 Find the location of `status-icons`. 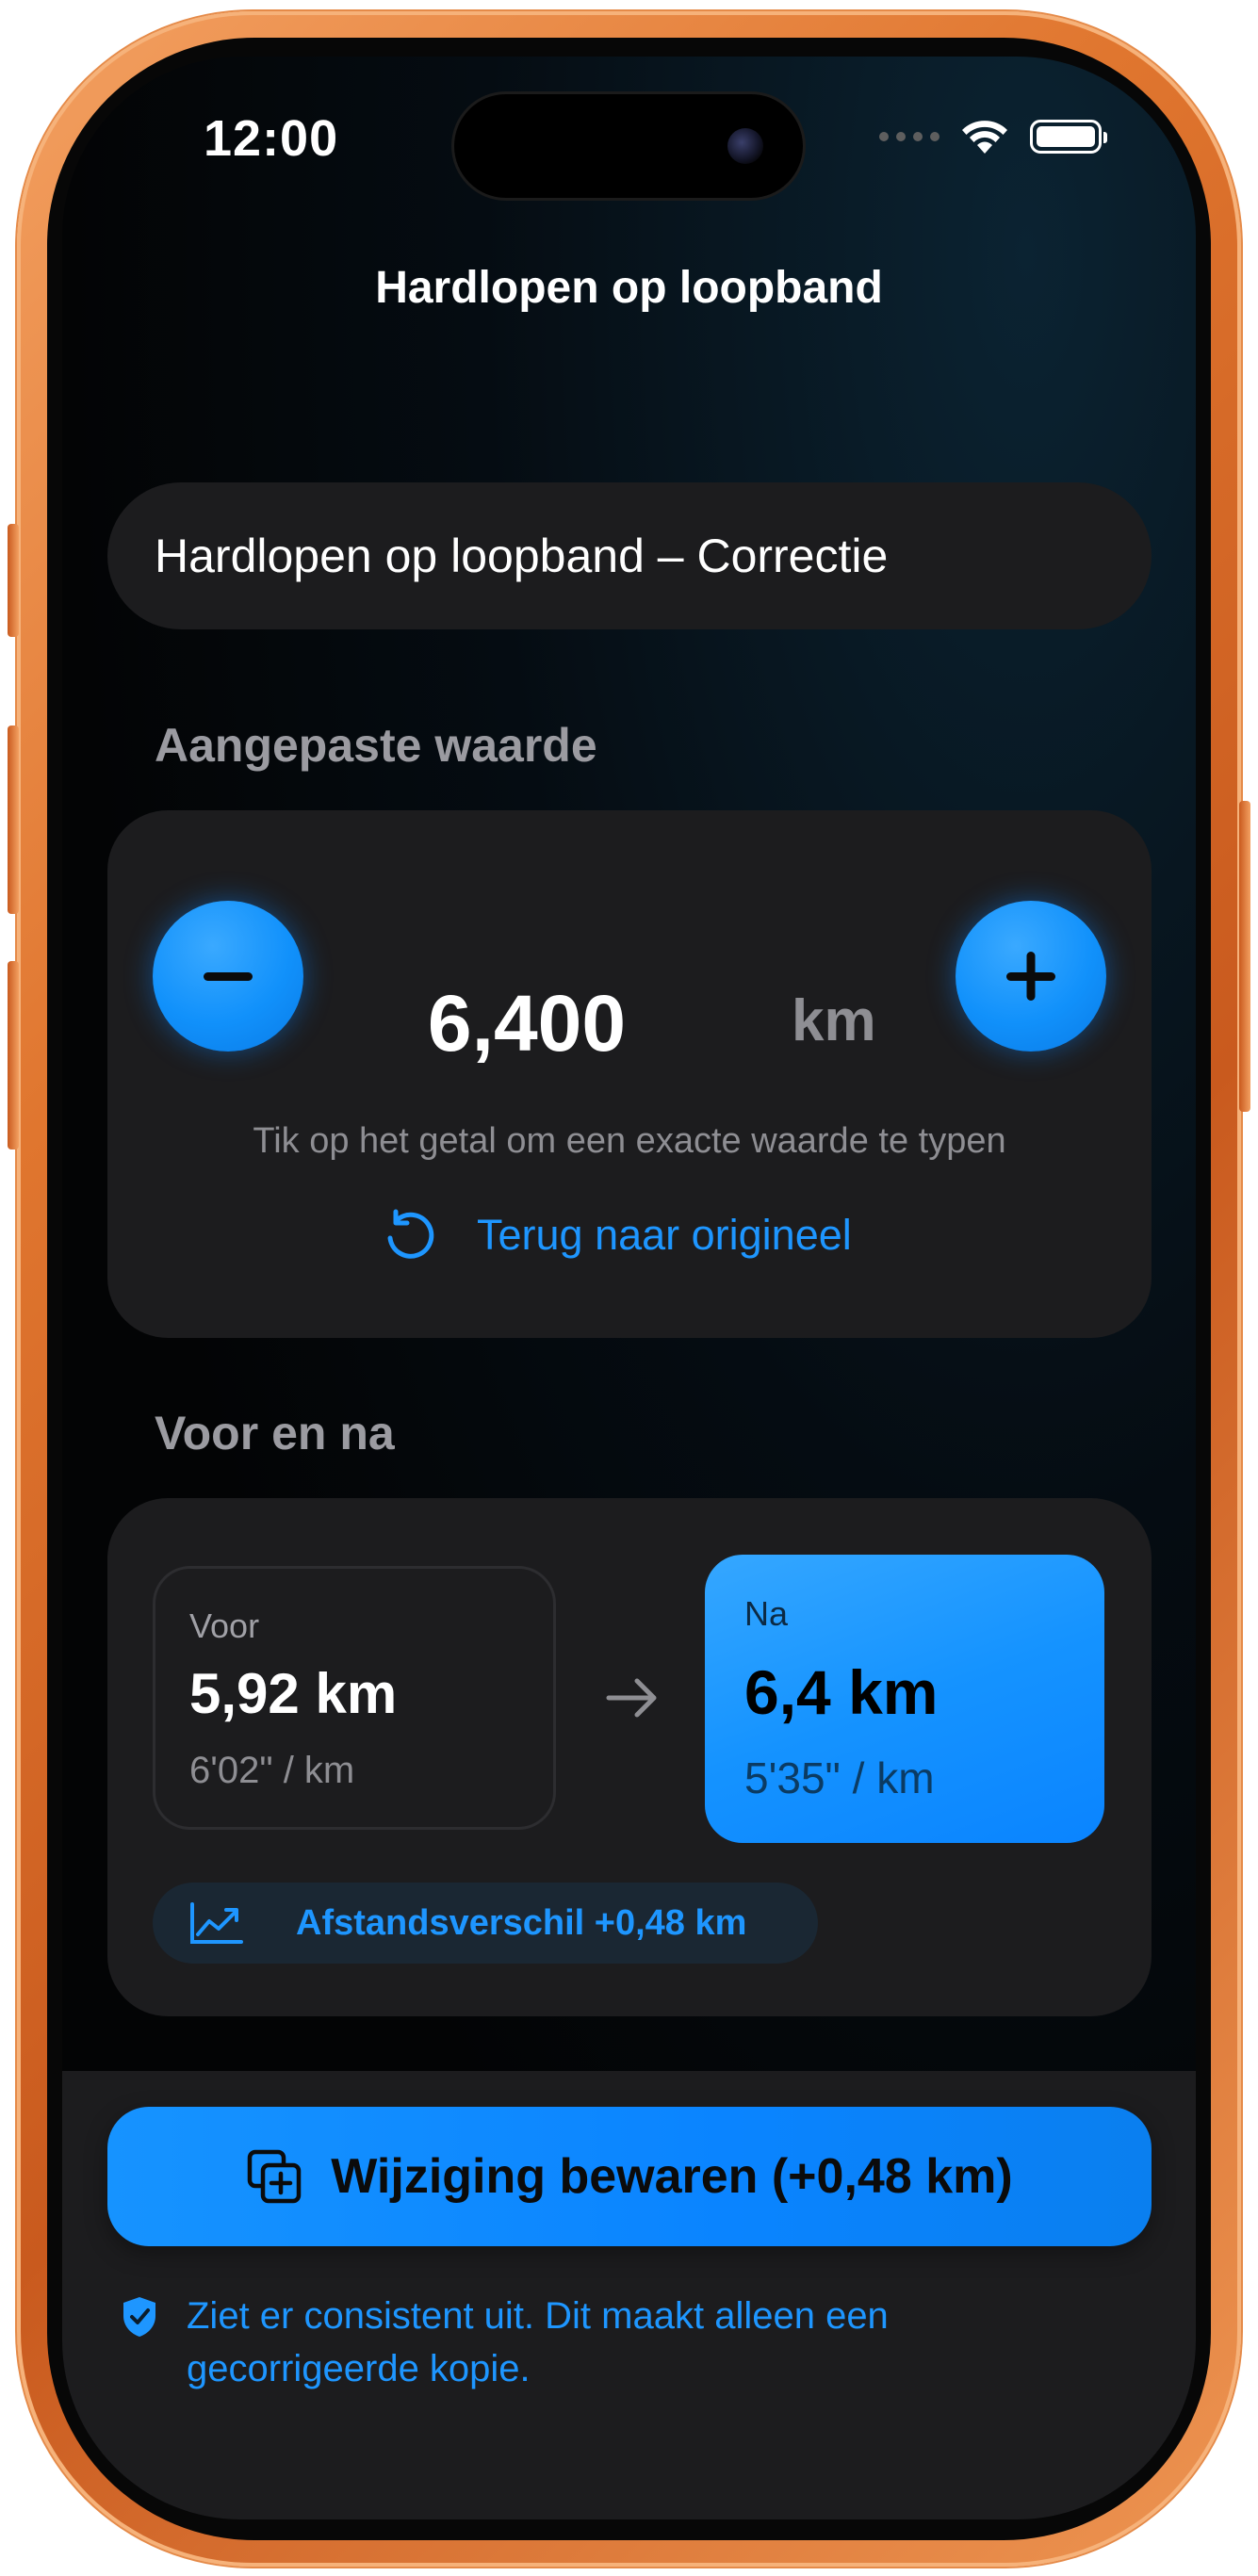

status-icons is located at coordinates (993, 136).